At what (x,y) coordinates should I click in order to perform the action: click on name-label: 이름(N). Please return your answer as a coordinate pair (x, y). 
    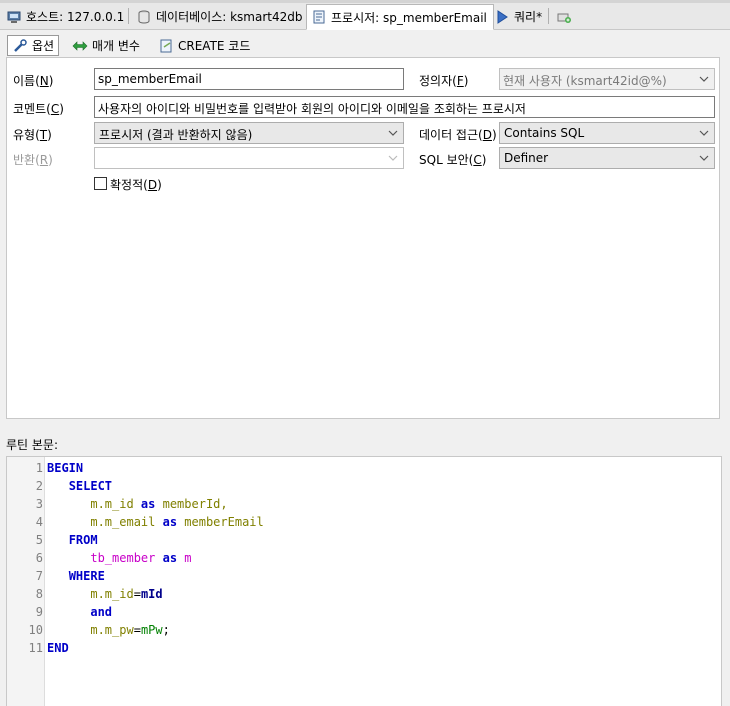
    Looking at the image, I should click on (33, 81).